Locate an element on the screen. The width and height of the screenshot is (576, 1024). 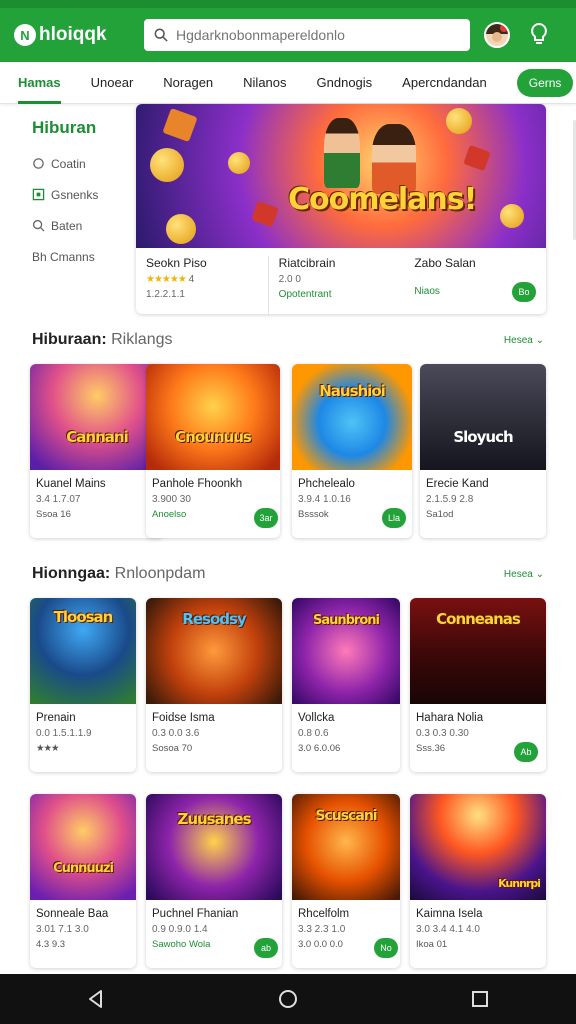
play-button: No is located at coordinates (386, 948).